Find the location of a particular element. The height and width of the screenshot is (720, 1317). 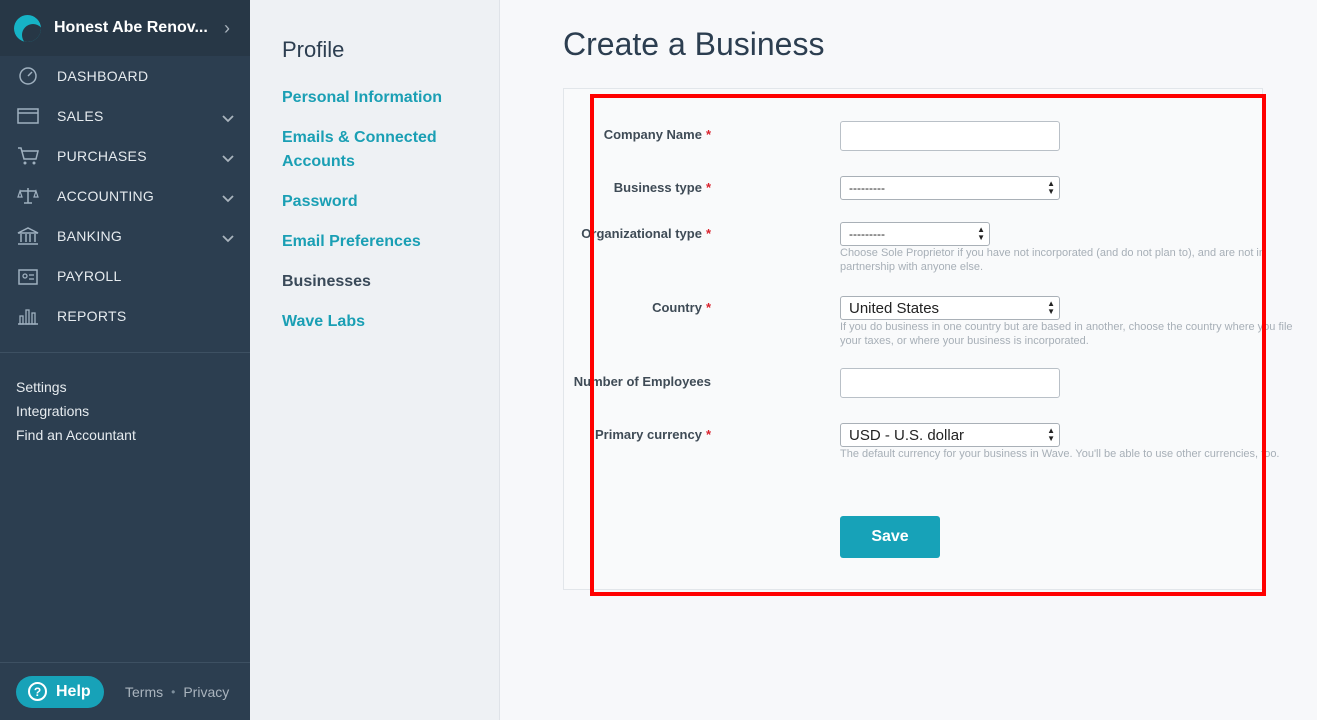

nav-purchases: PURCHASES is located at coordinates (125, 156).